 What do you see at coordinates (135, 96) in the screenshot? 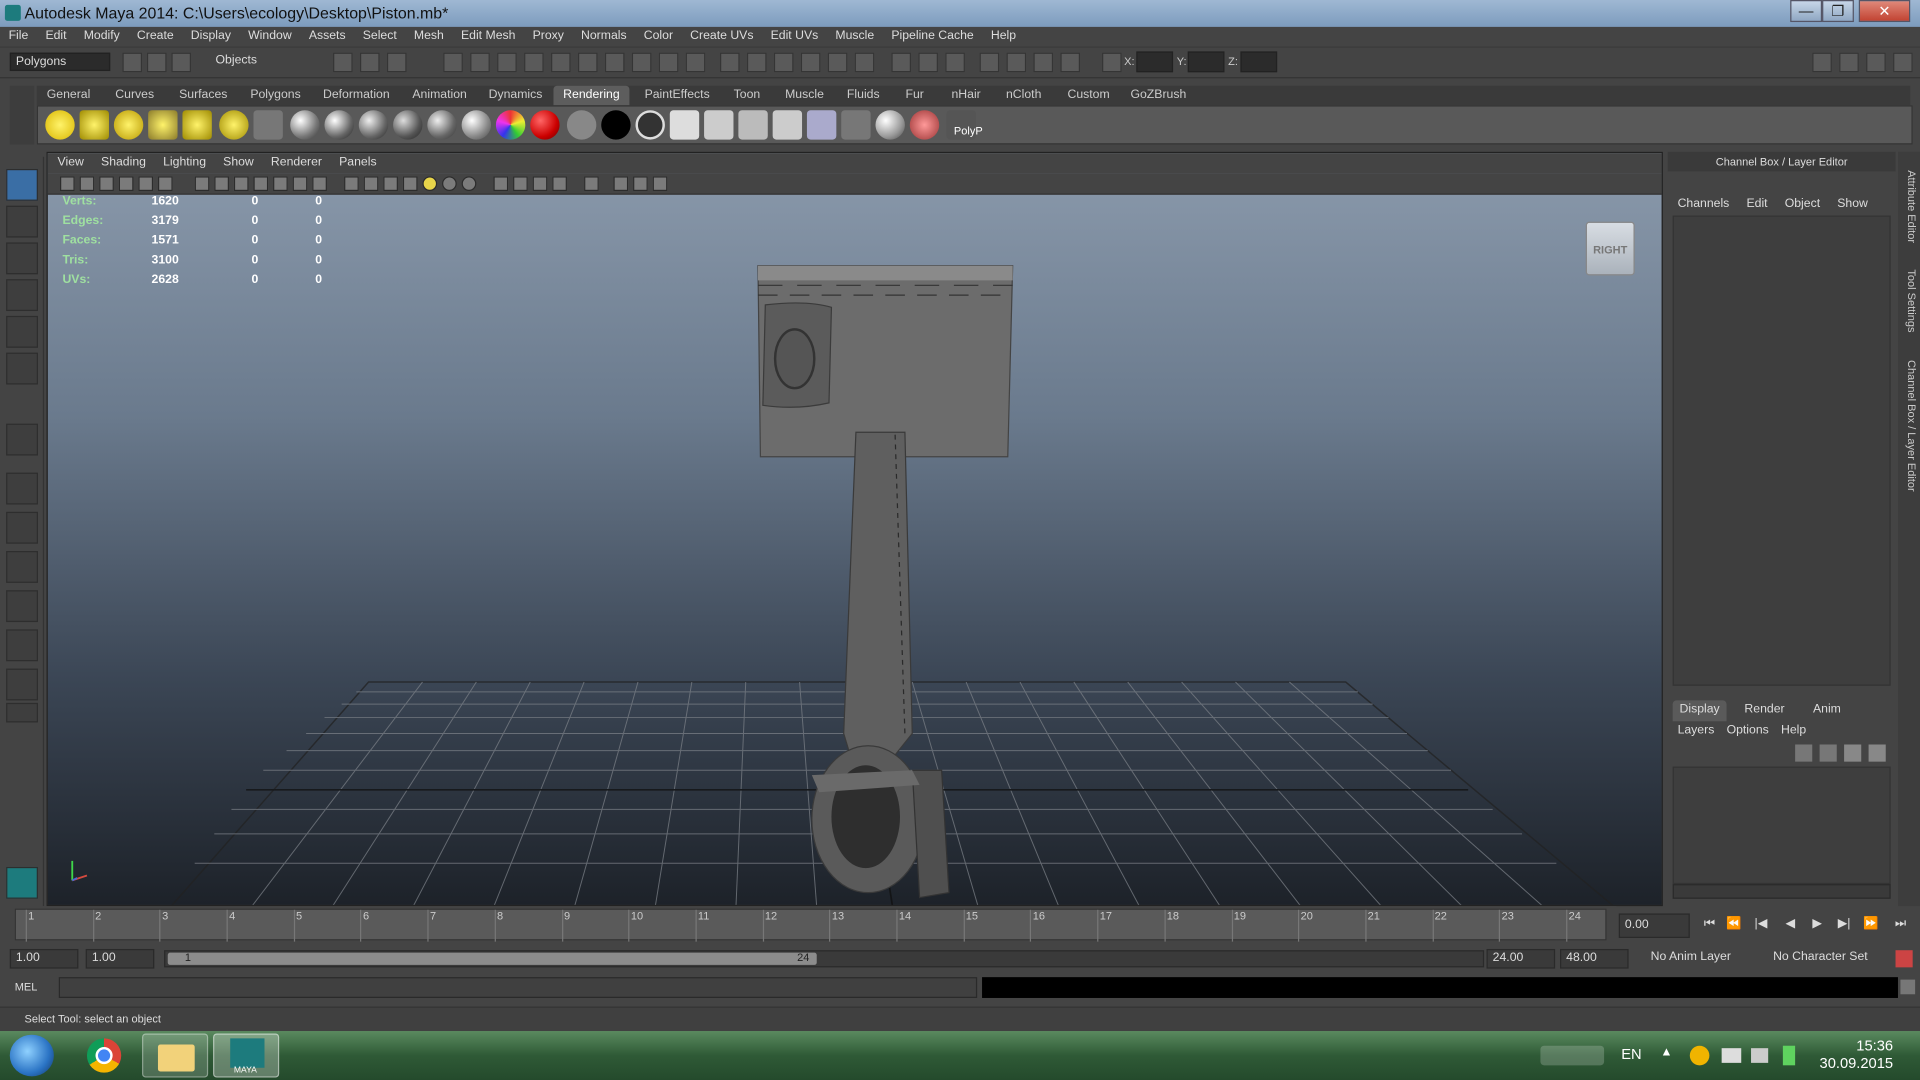
I see `shelf-tab-curves: Curves` at bounding box center [135, 96].